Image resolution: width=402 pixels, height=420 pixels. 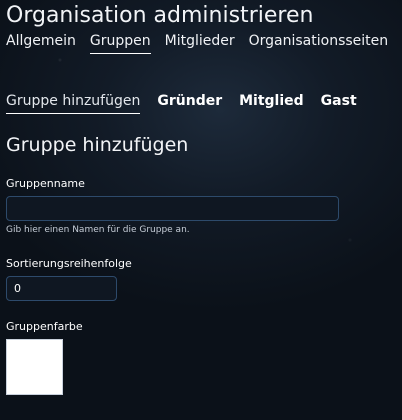 I want to click on section-title: Gruppe hinzufügen, so click(x=97, y=145).